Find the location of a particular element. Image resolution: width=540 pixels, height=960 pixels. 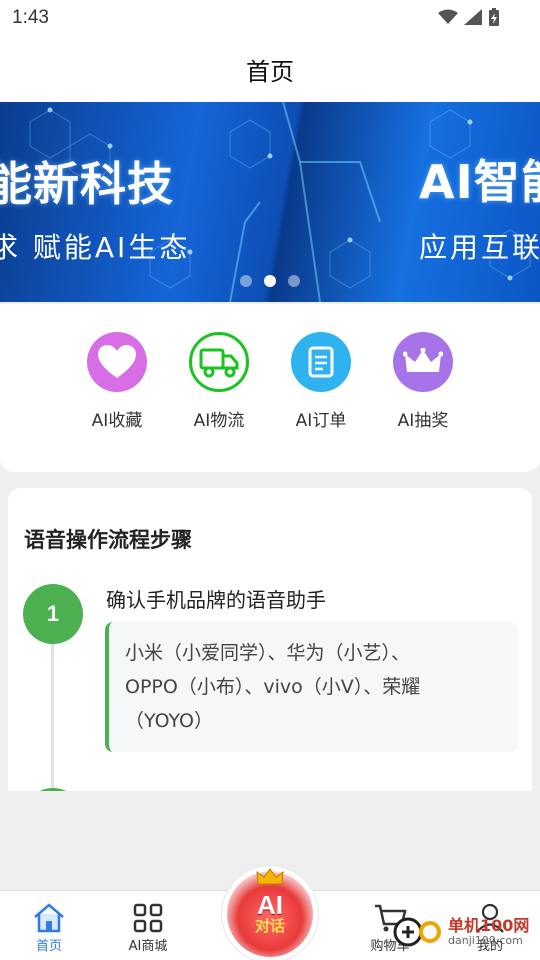

page-header: 首页 is located at coordinates (270, 69).